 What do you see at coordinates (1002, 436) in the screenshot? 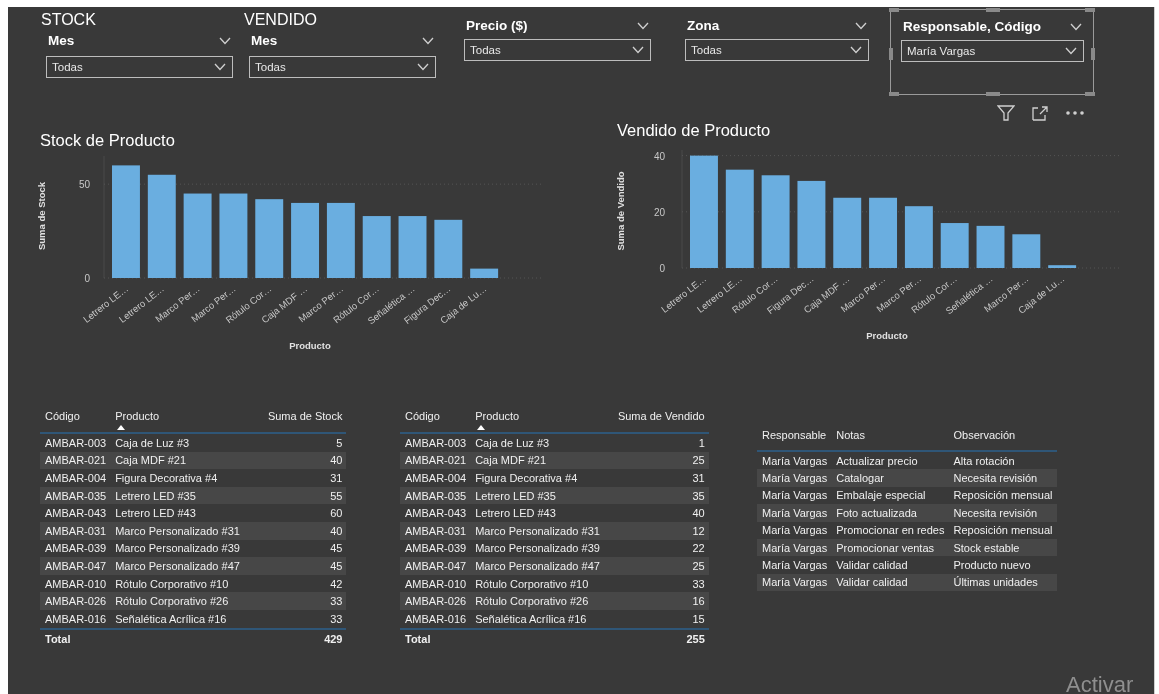
I see `column-header: Observación` at bounding box center [1002, 436].